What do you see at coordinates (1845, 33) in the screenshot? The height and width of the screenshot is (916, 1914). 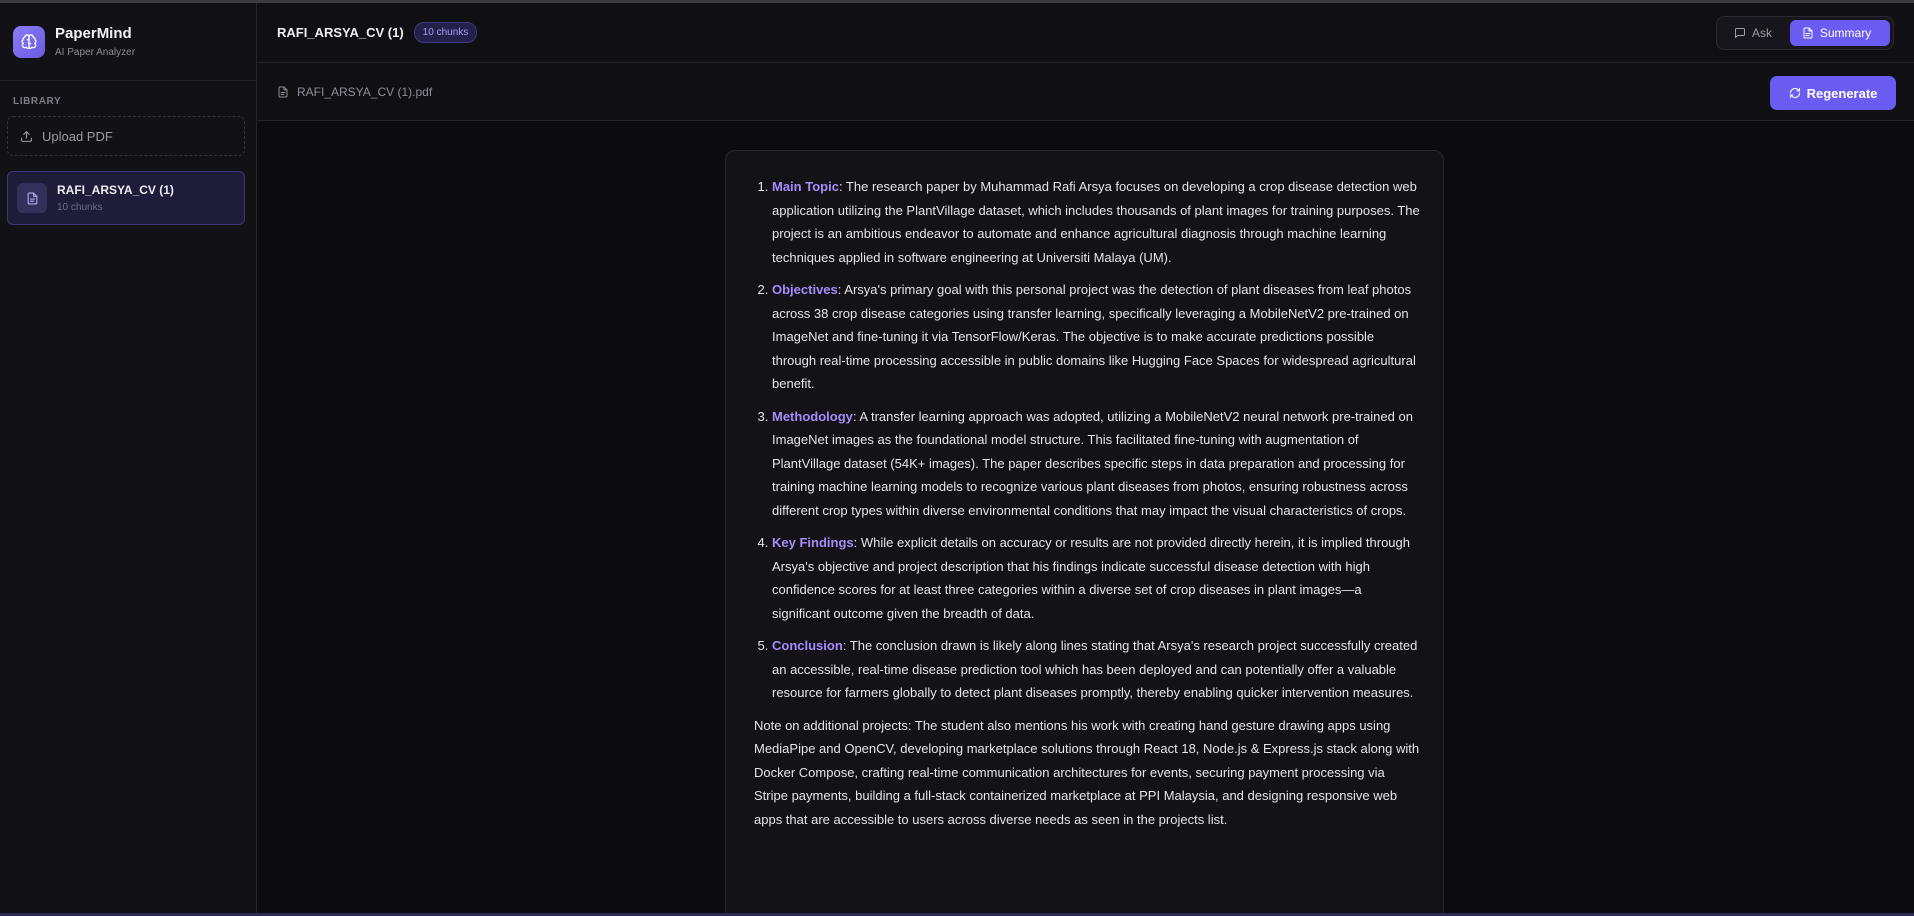 I see `tab-summary-label: Summary` at bounding box center [1845, 33].